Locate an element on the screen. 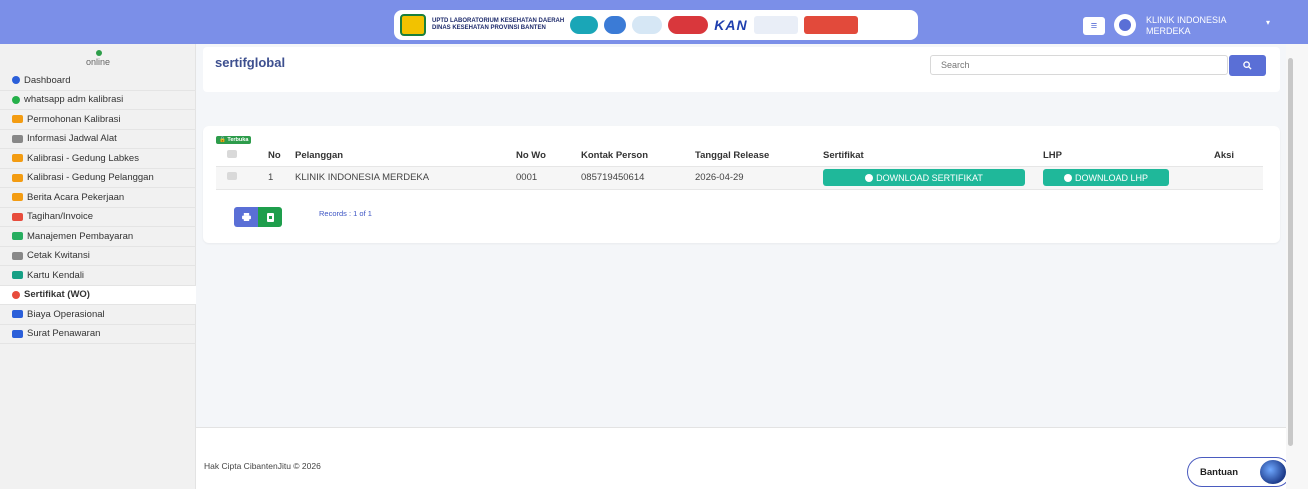  sidebar-item-label: Biaya Operasional is located at coordinates (66, 314).